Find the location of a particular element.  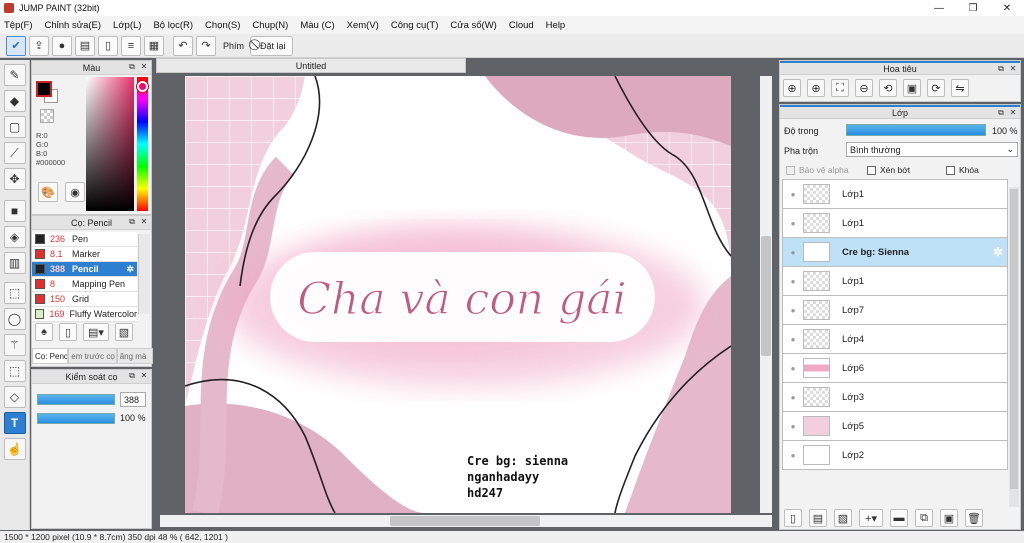

hue-handle is located at coordinates (142, 86).